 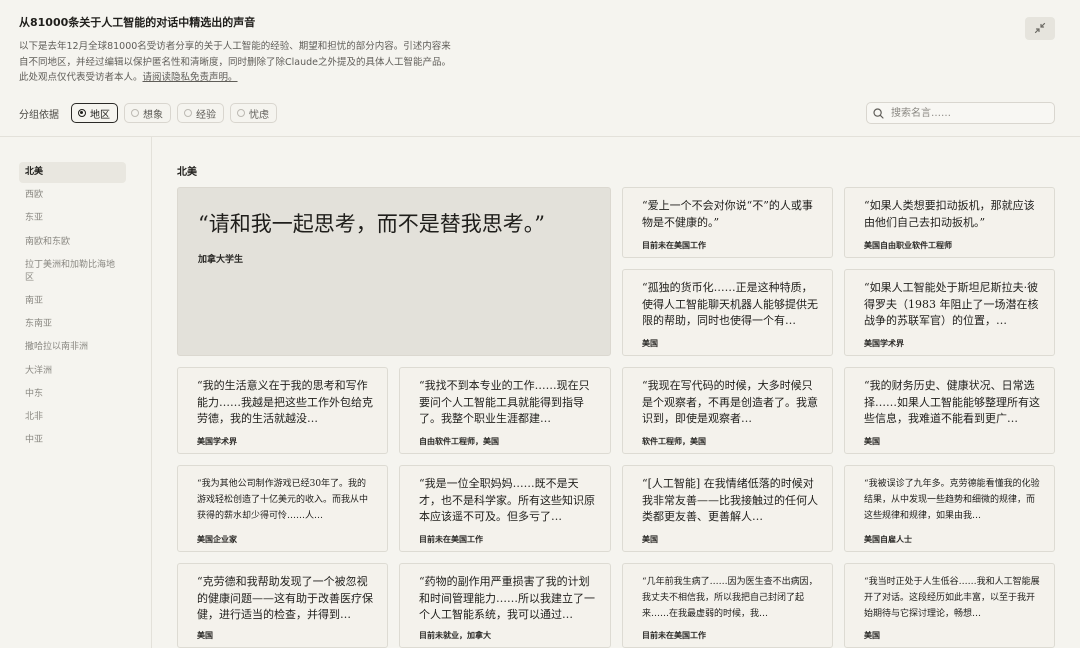 What do you see at coordinates (72, 242) in the screenshot?
I see `sidebar-item-southern-eastern-europe: 南欧和东欧` at bounding box center [72, 242].